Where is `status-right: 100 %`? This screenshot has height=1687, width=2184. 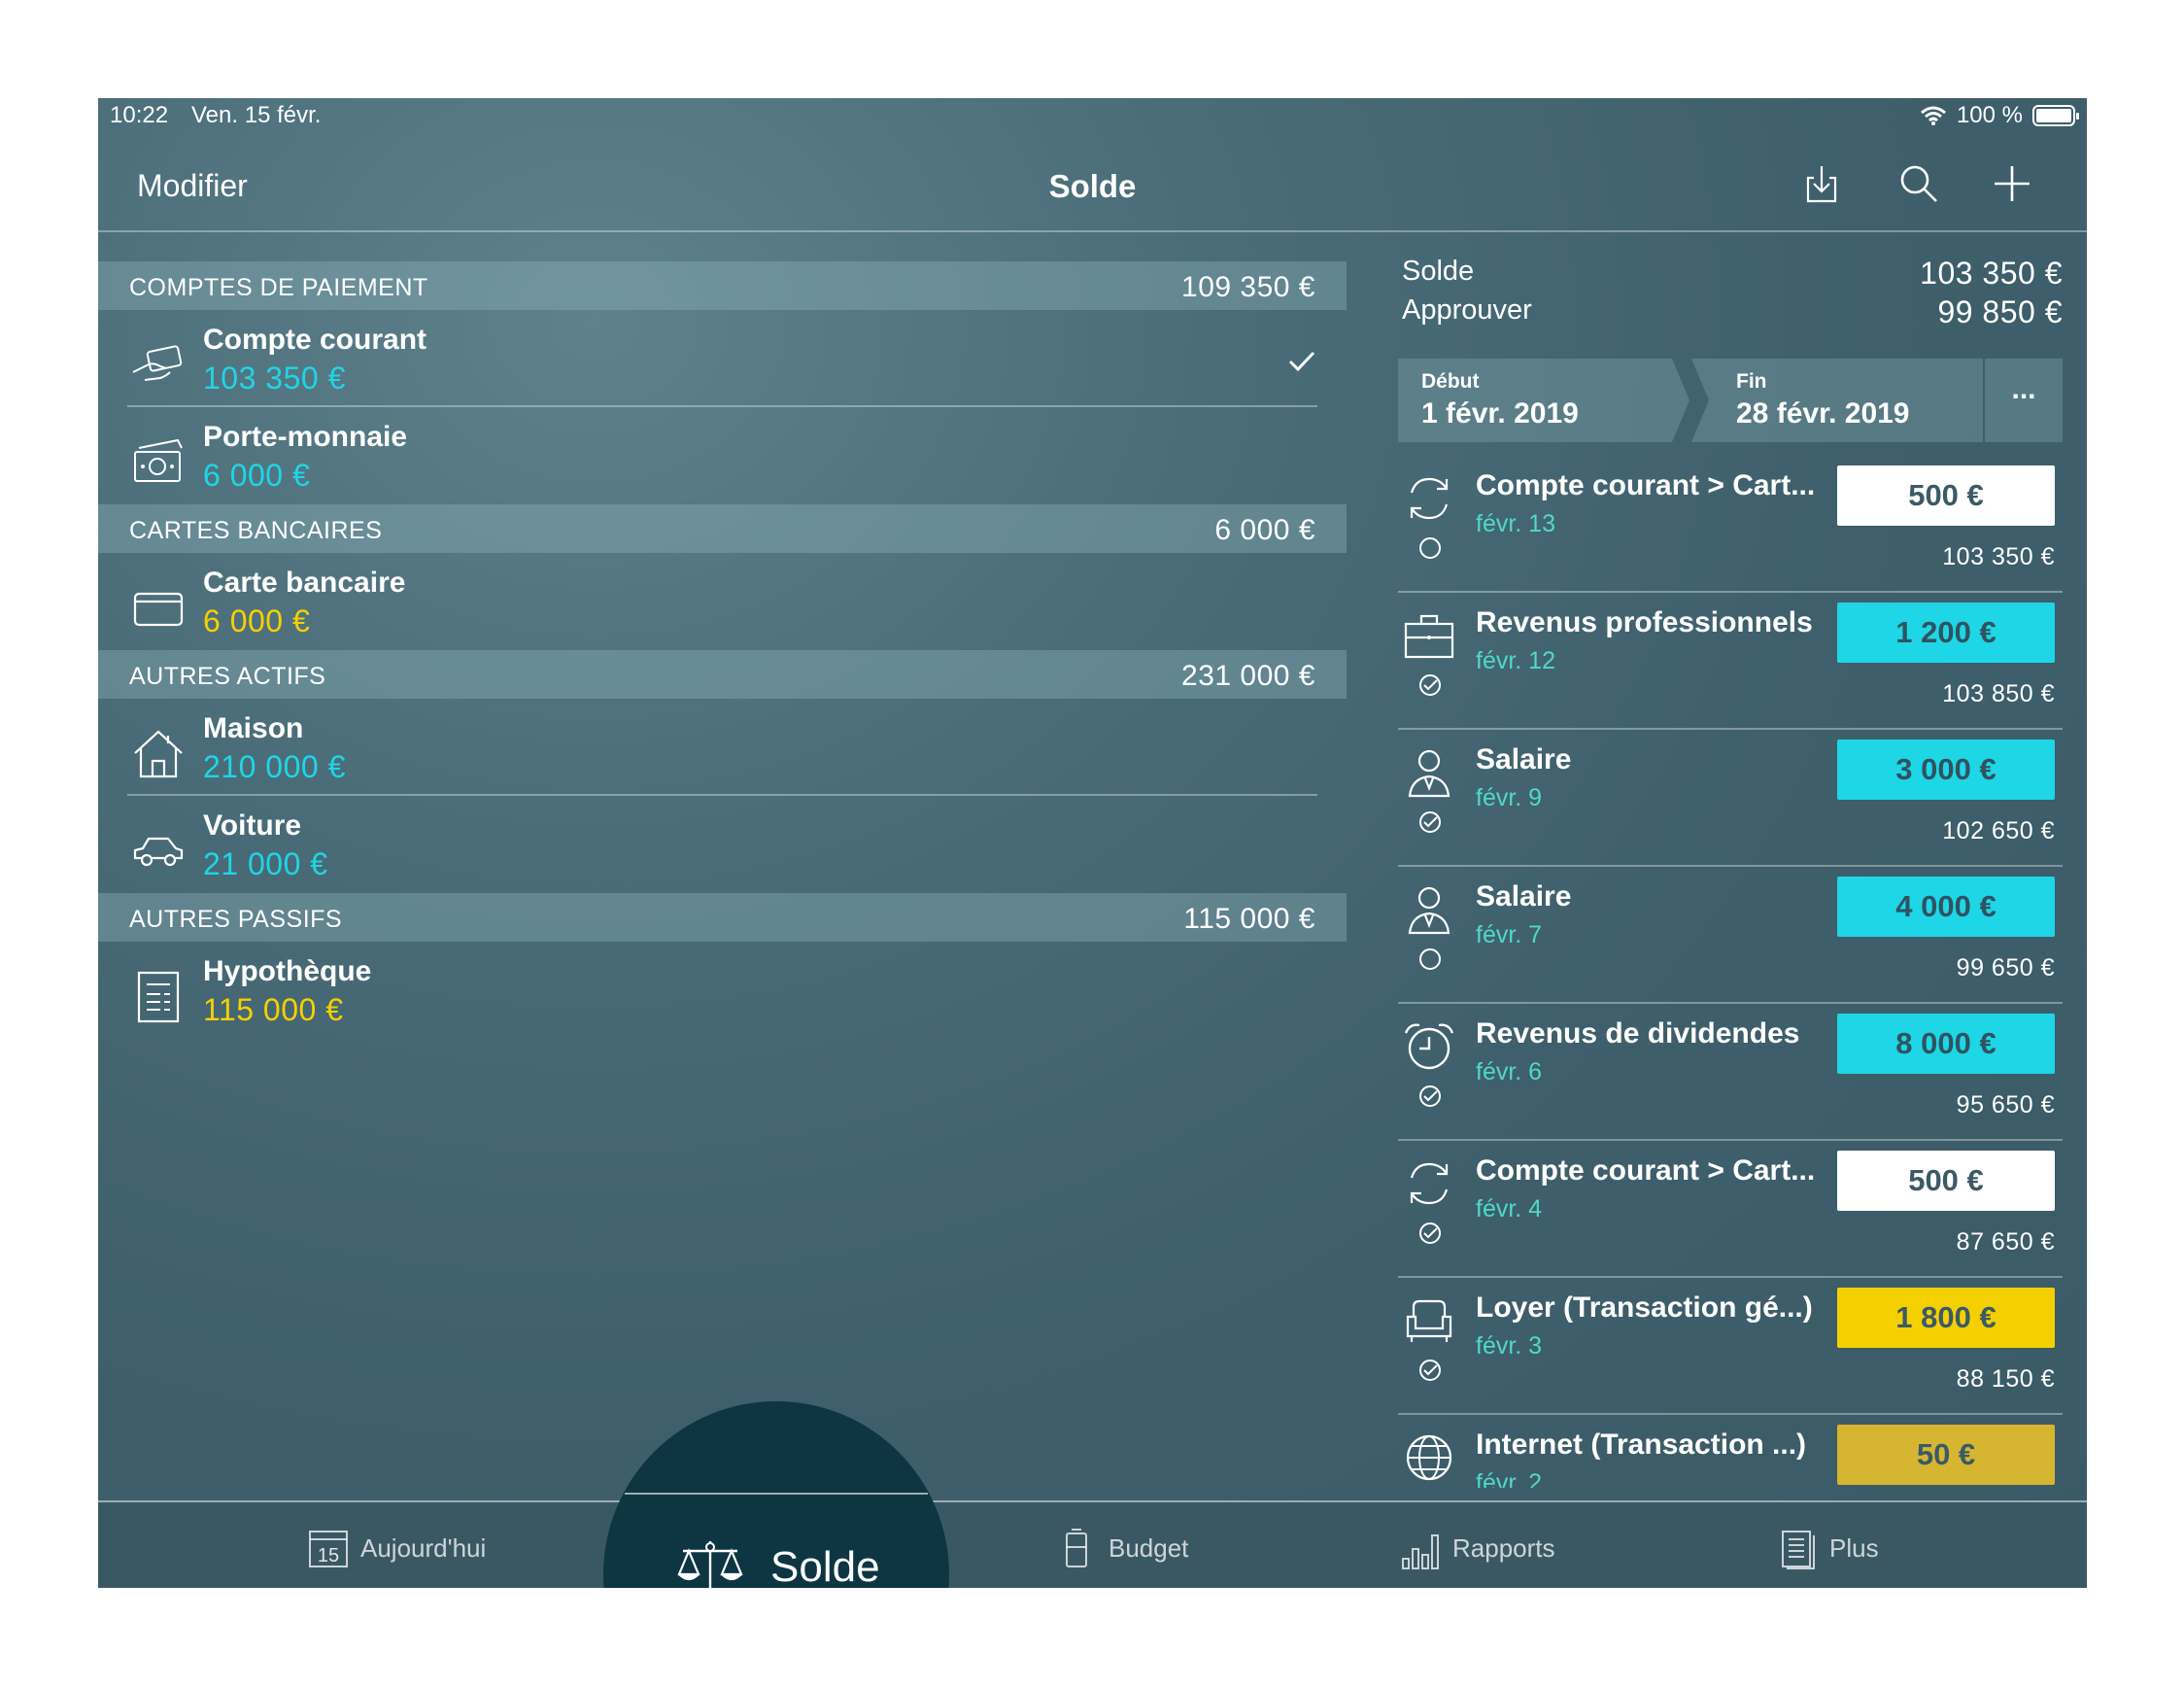
status-right: 100 % is located at coordinates (1999, 115).